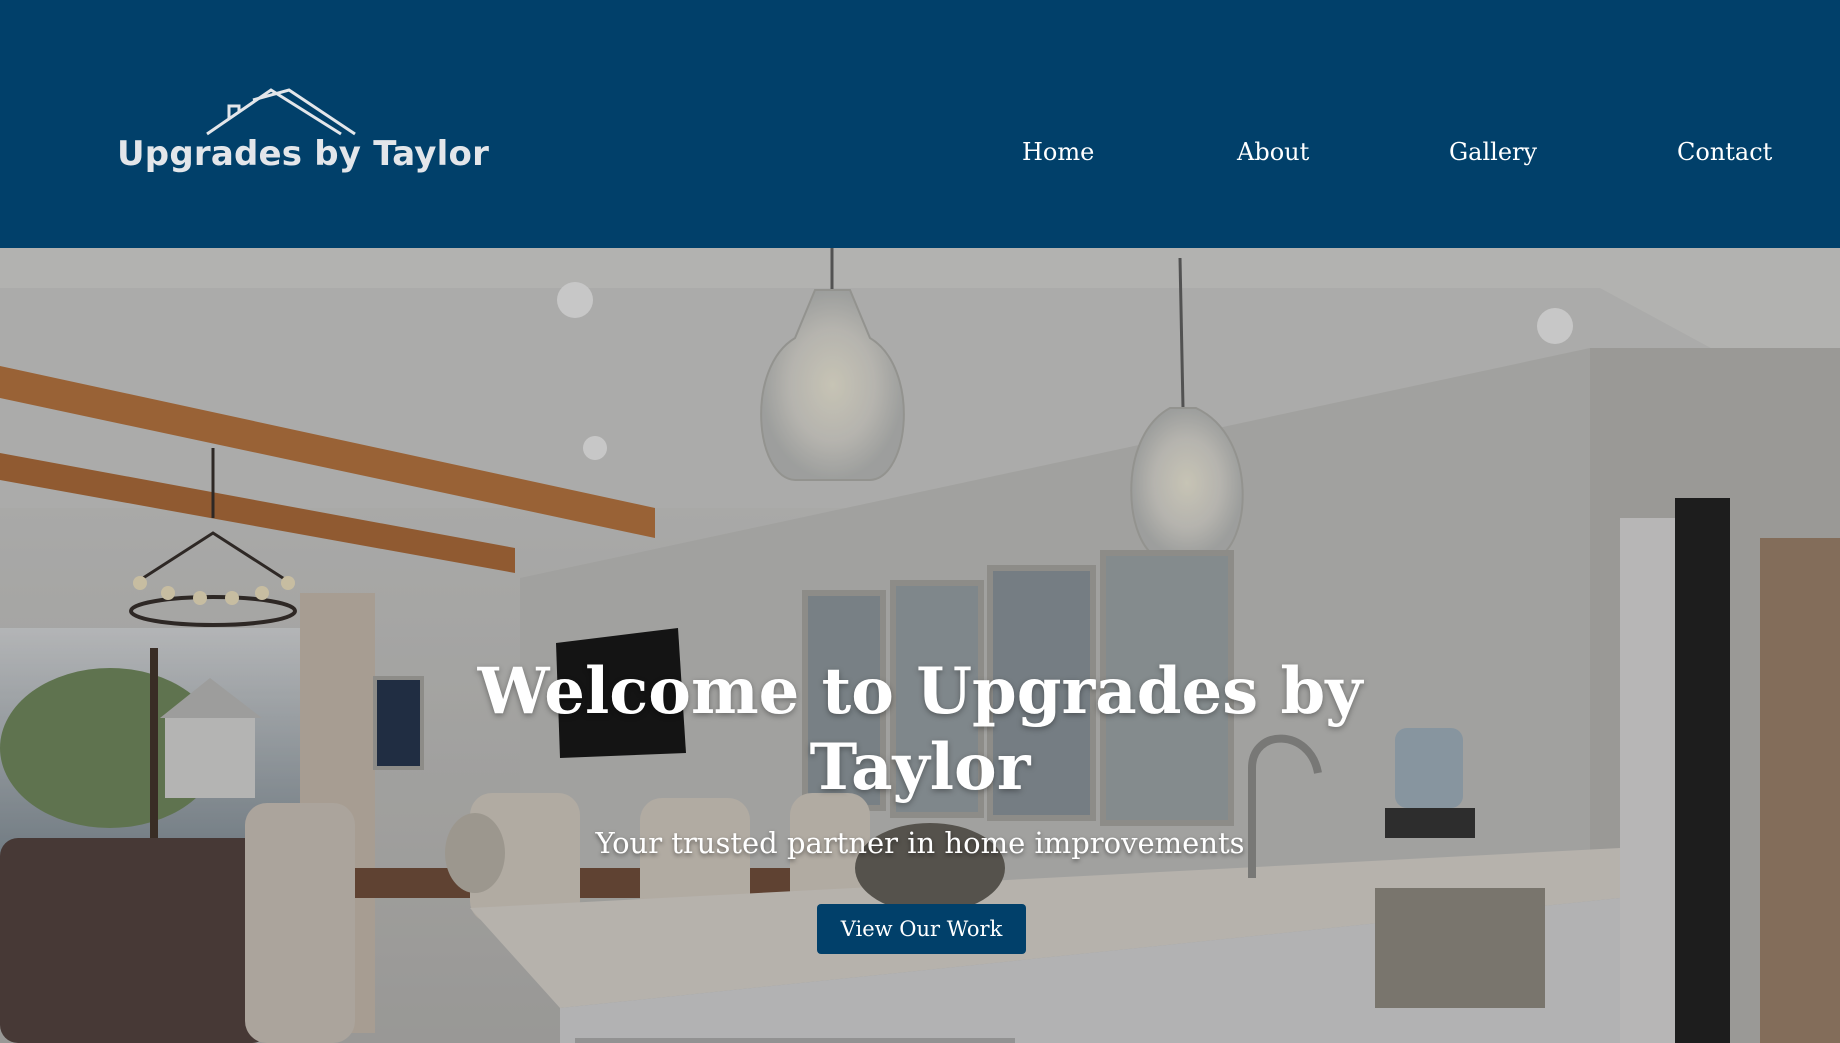 The image size is (1840, 1043). I want to click on nav-contact: Contact, so click(1724, 152).